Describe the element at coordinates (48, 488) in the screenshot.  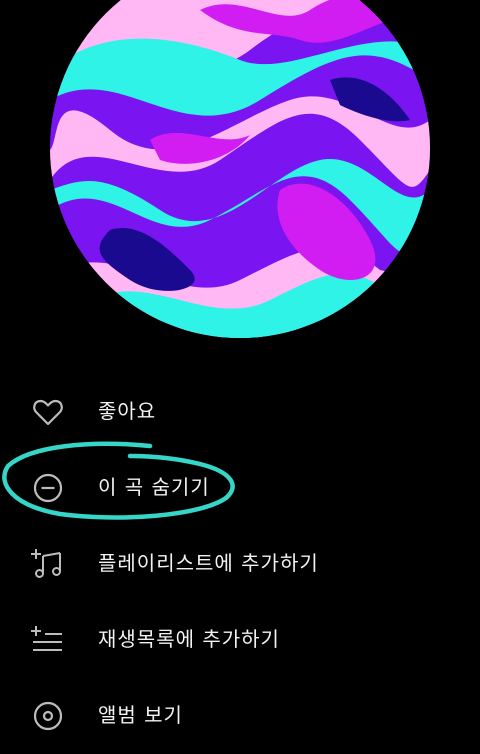
I see `minus-circle-icon` at that location.